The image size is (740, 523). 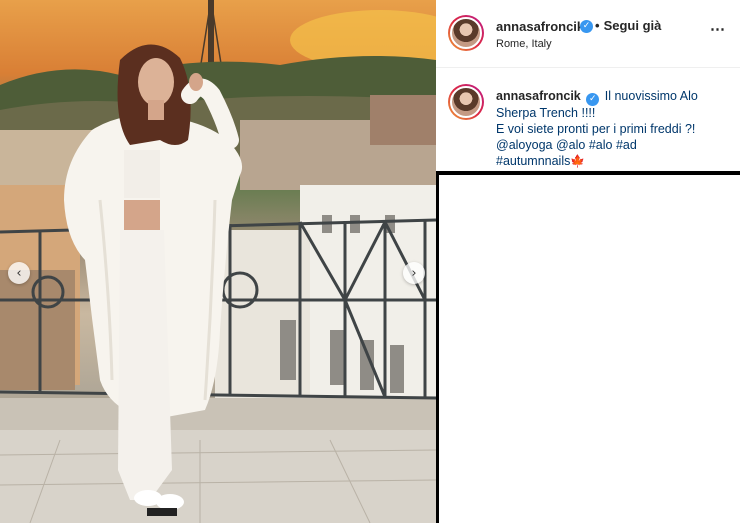 I want to click on caption-line-2: Sherpa Trench !!!!, so click(x=546, y=113).